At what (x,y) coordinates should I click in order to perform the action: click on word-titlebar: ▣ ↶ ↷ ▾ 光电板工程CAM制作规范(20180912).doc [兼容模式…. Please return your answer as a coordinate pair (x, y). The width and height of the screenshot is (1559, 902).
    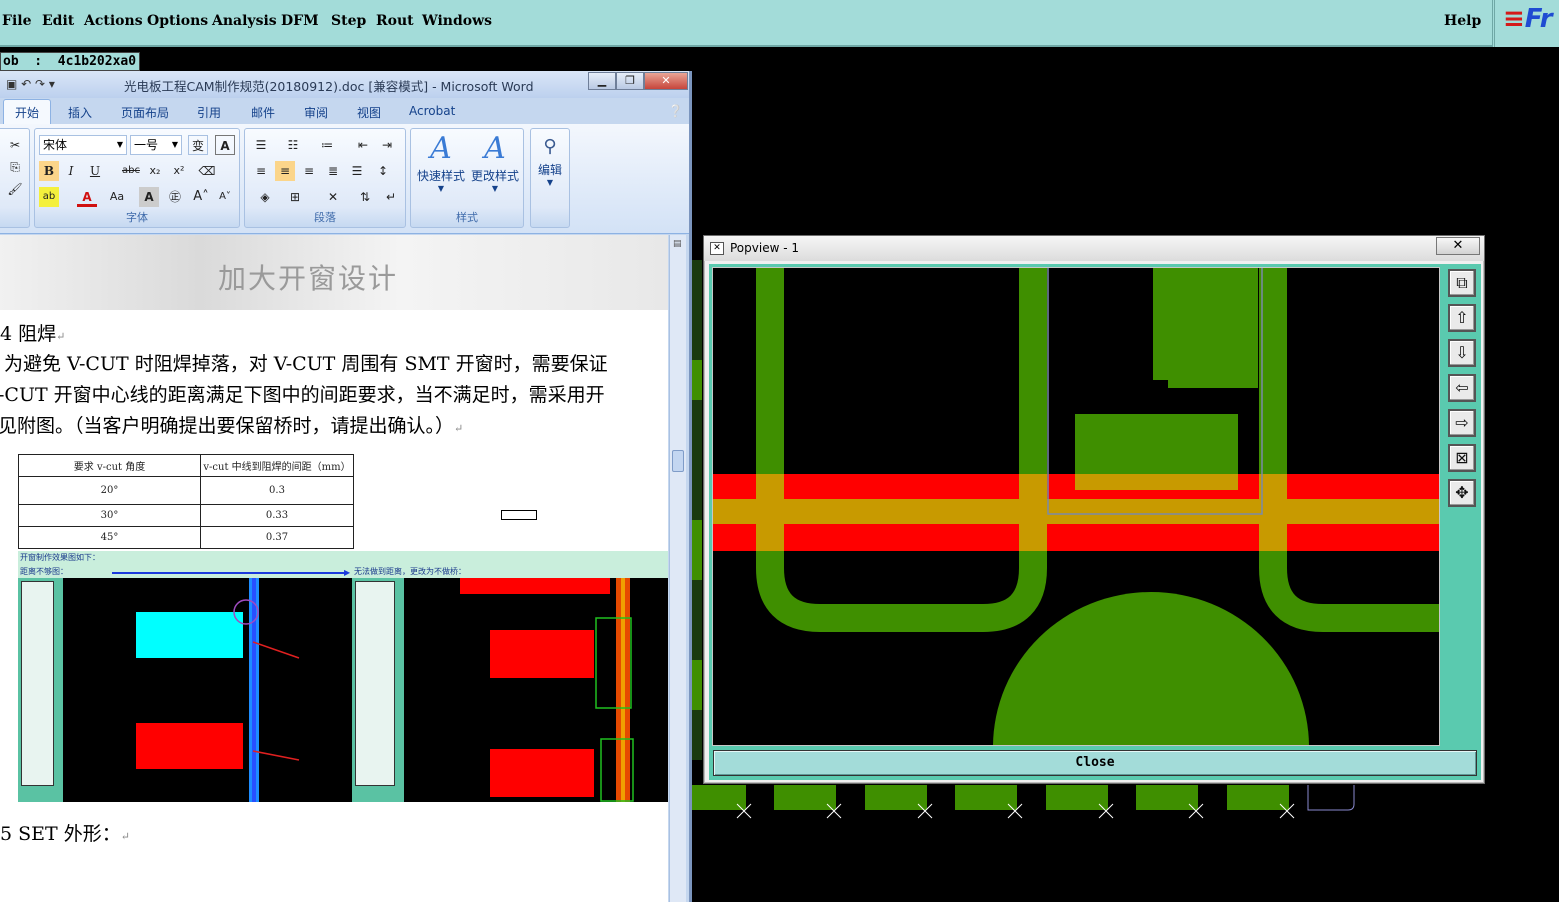
    Looking at the image, I should click on (344, 84).